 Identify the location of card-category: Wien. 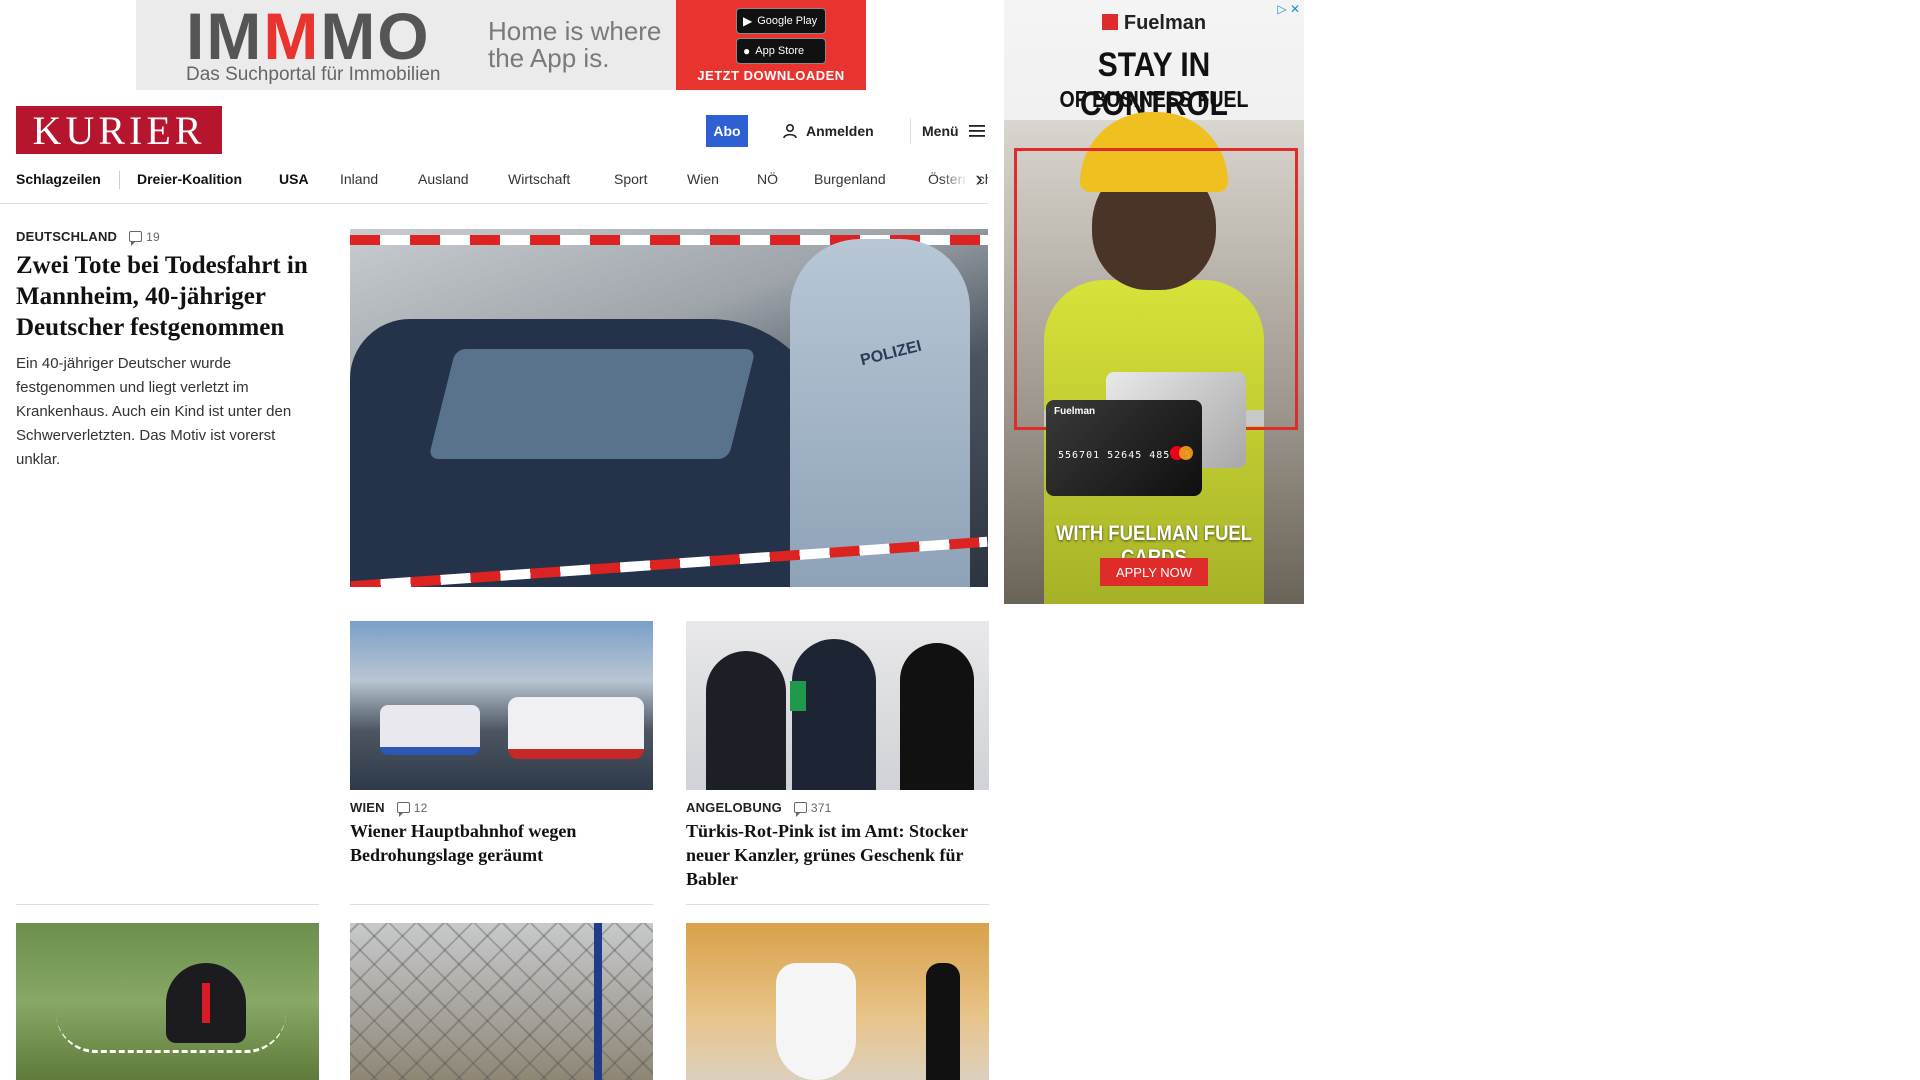
(367, 807).